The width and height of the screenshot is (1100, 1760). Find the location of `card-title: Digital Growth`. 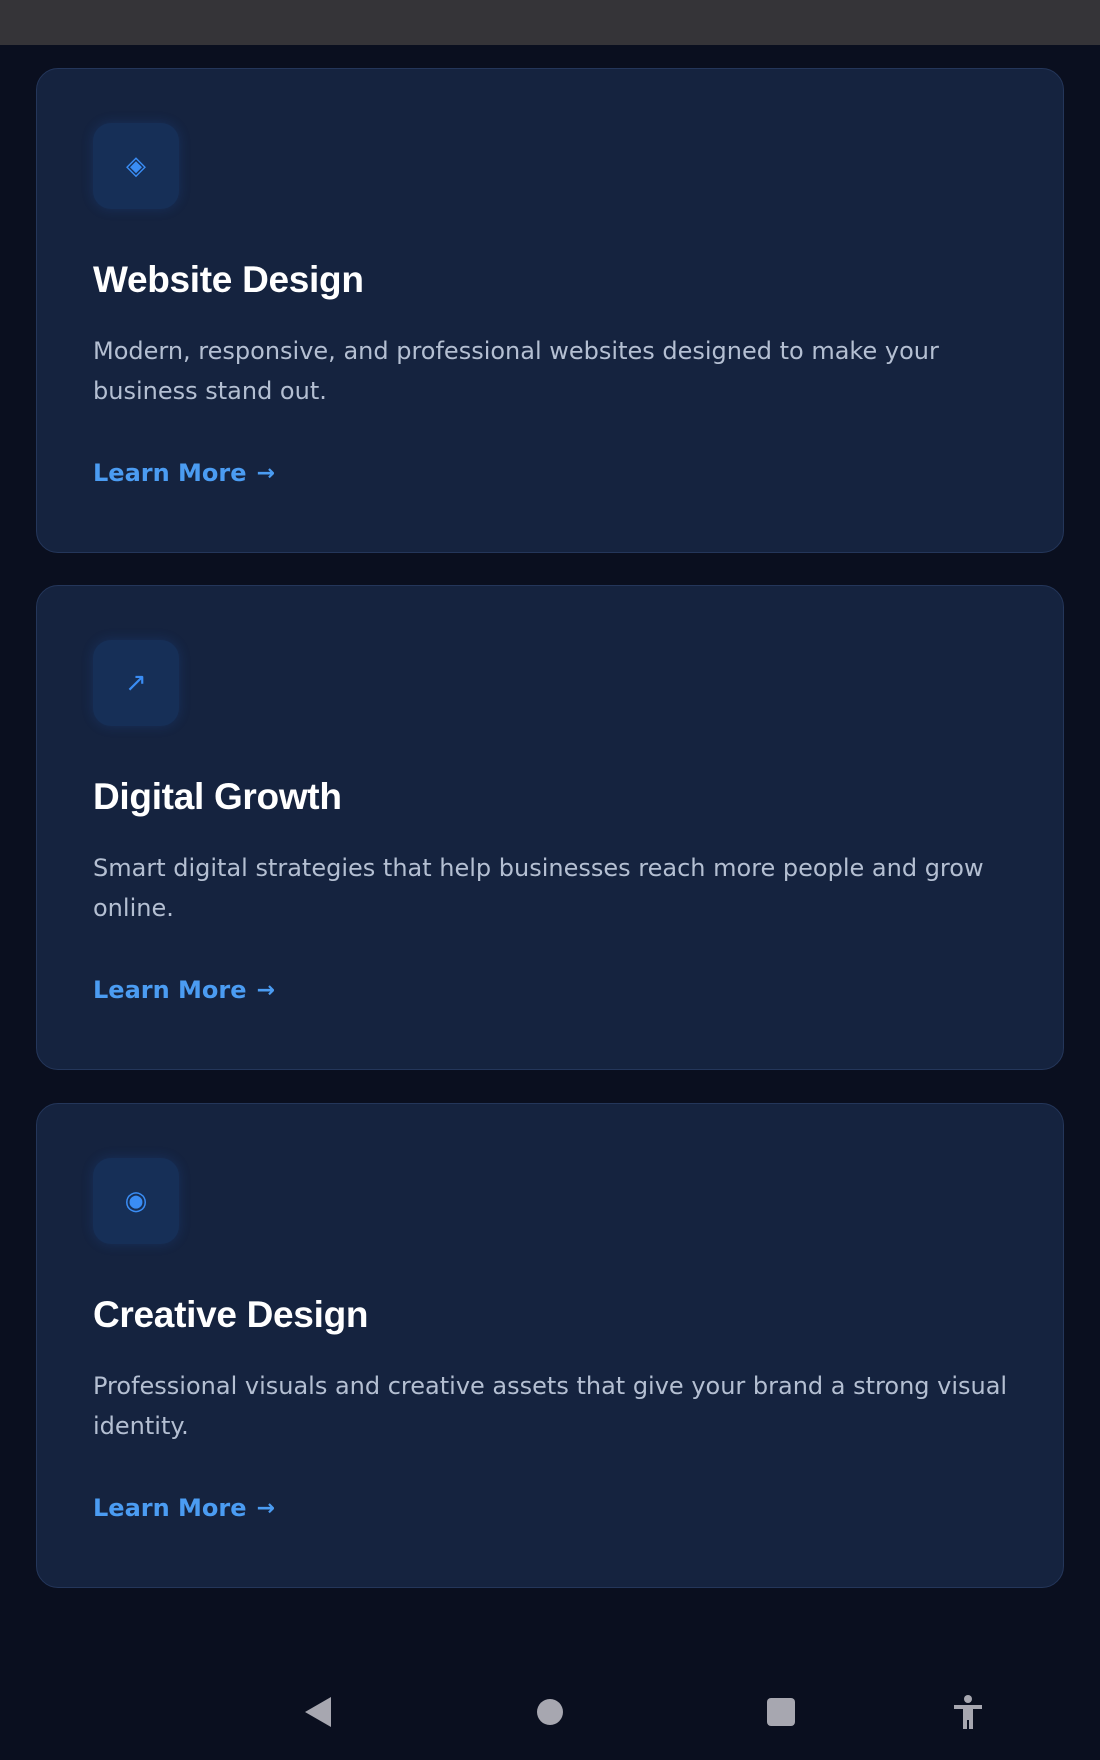

card-title: Digital Growth is located at coordinates (217, 796).